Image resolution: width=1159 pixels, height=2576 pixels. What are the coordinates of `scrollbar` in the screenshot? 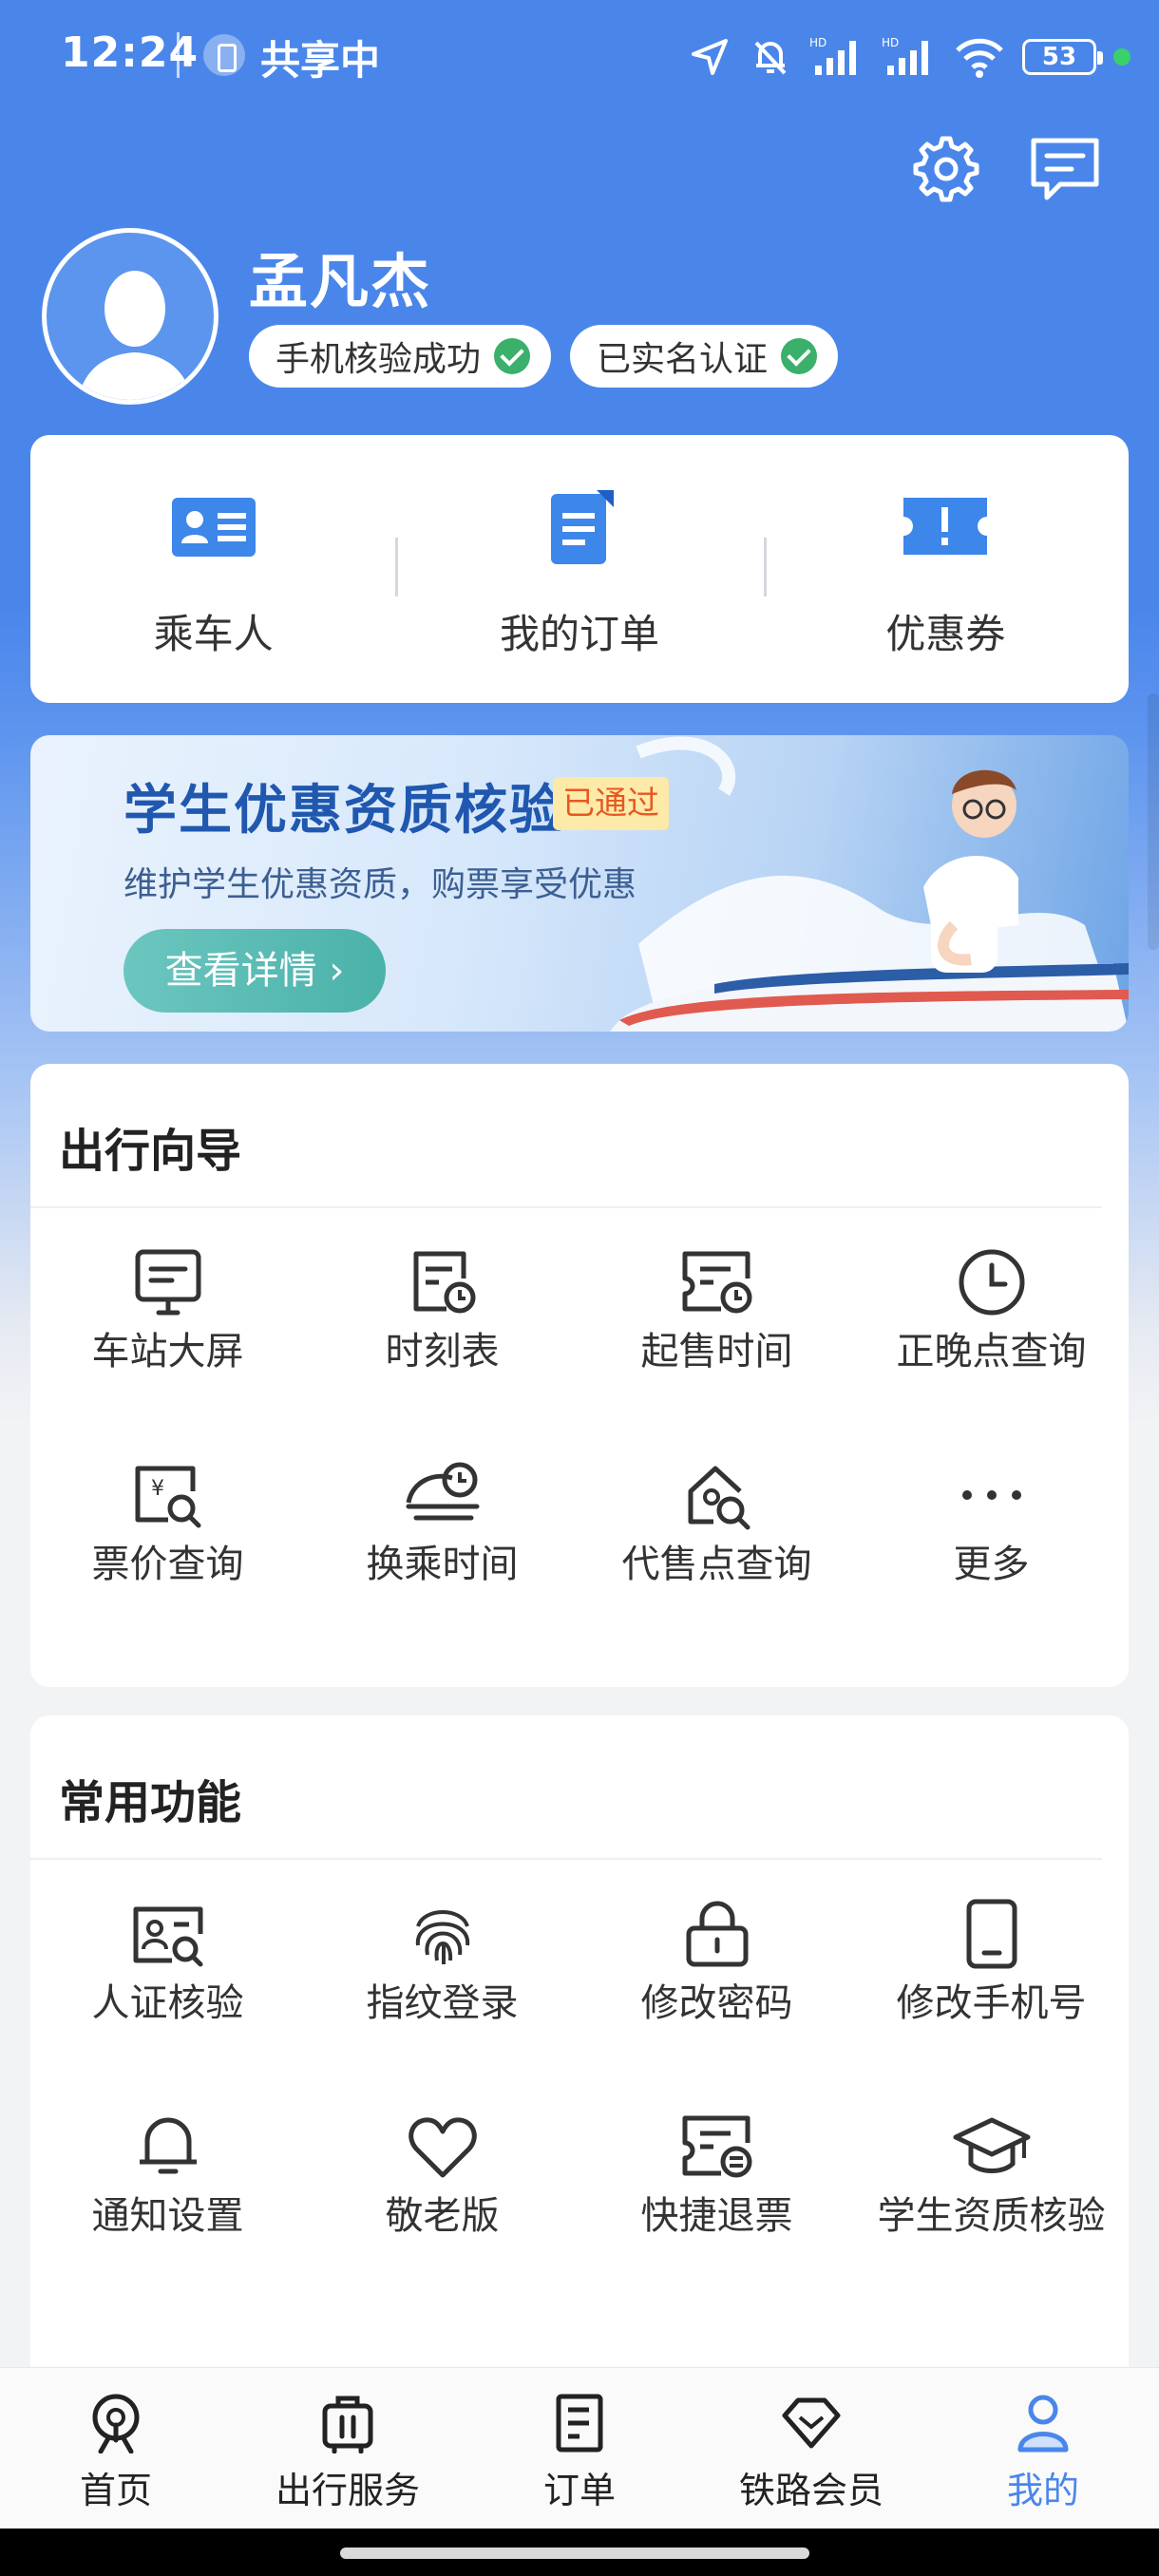 It's located at (1153, 821).